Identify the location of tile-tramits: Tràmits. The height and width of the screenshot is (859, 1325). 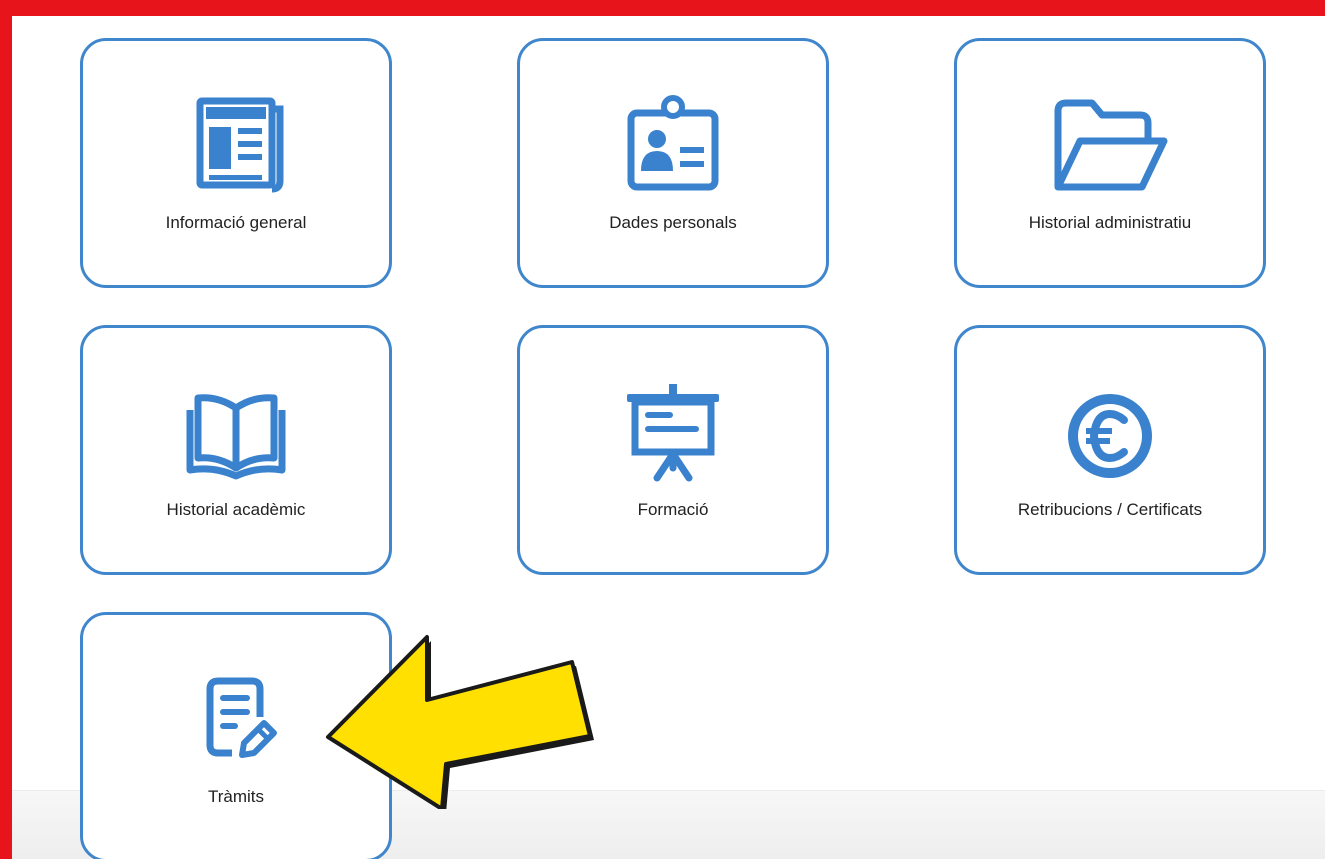
(236, 735).